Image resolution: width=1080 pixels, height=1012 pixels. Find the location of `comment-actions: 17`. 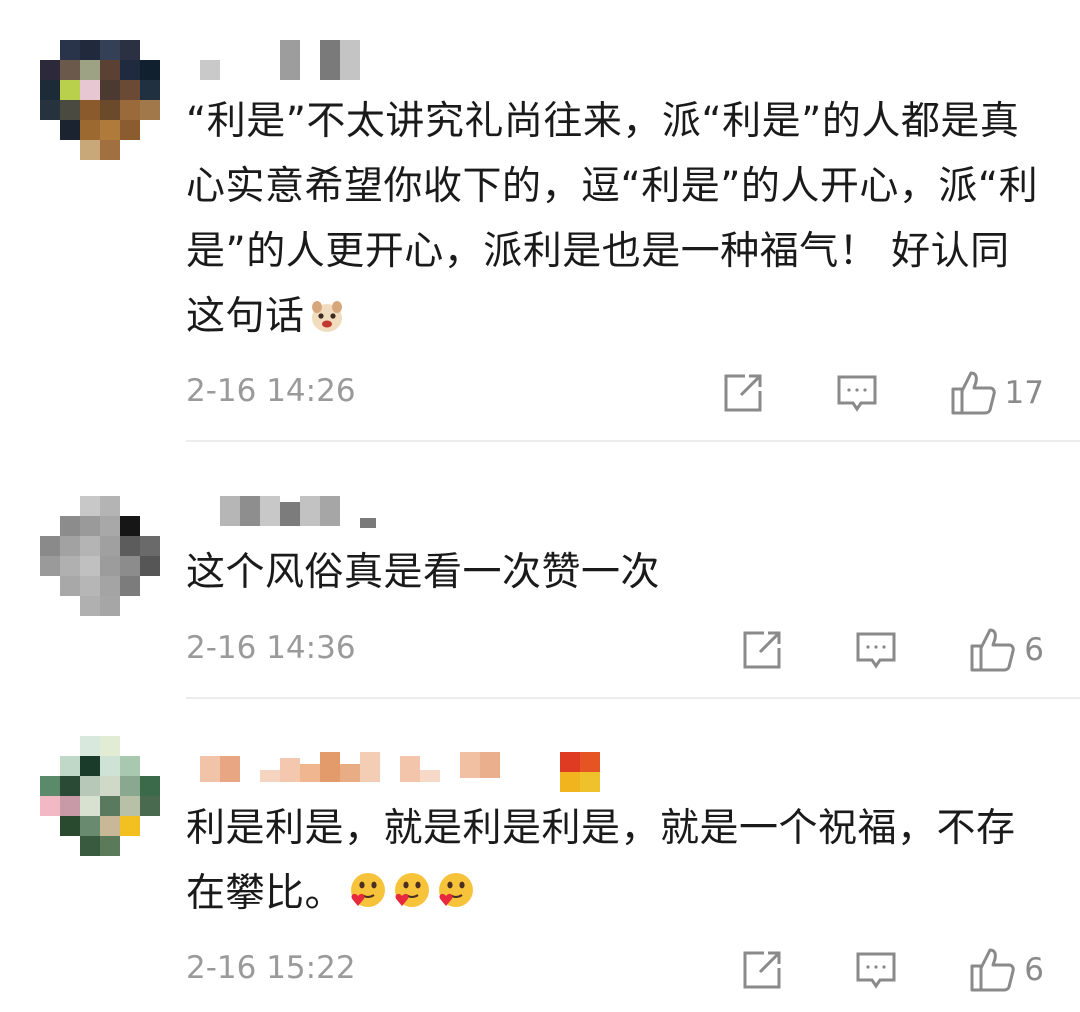

comment-actions: 17 is located at coordinates (882, 393).